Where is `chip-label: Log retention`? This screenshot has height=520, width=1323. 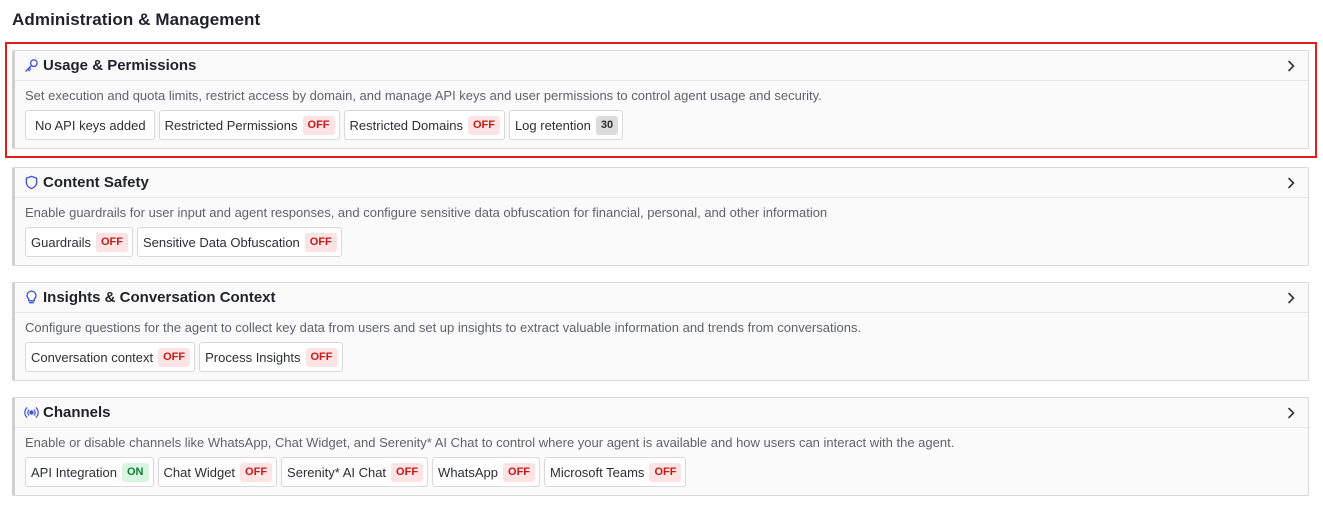 chip-label: Log retention is located at coordinates (552, 125).